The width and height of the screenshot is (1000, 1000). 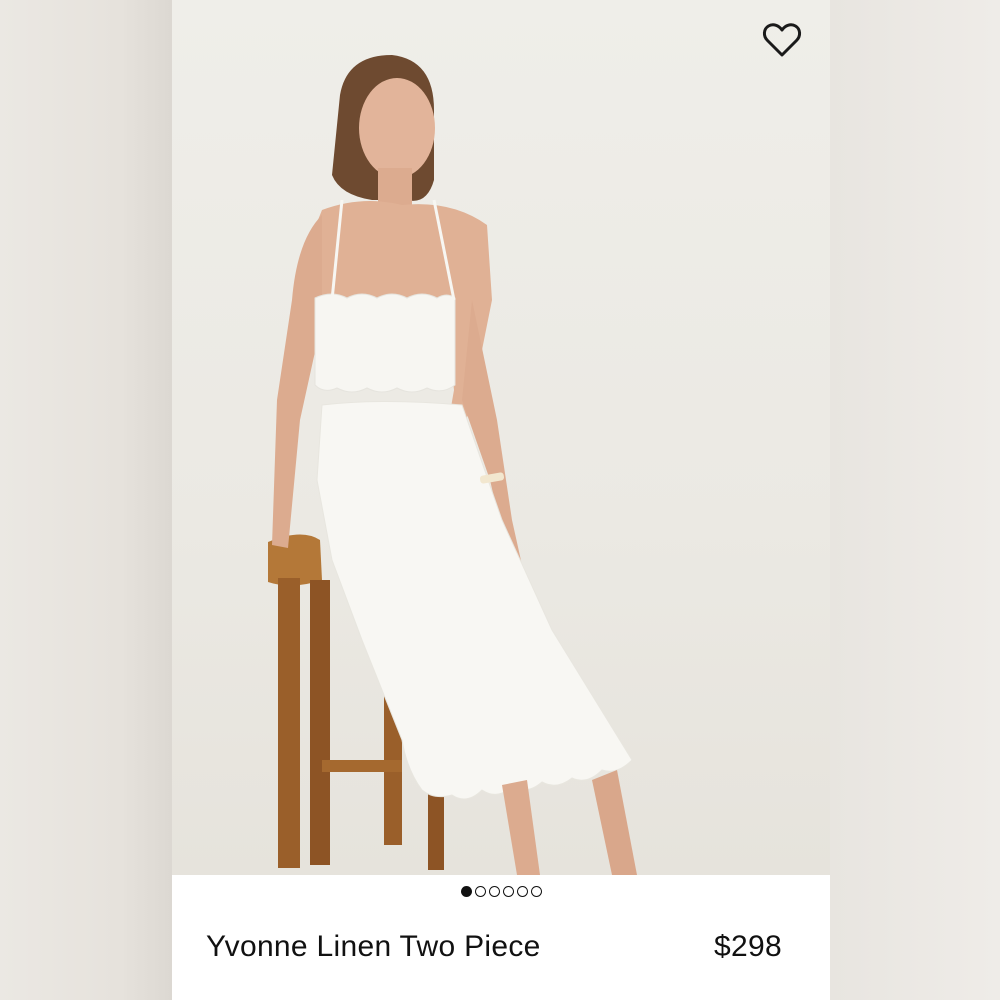 What do you see at coordinates (373, 947) in the screenshot?
I see `product-title: Yvonne Linen Two Piece` at bounding box center [373, 947].